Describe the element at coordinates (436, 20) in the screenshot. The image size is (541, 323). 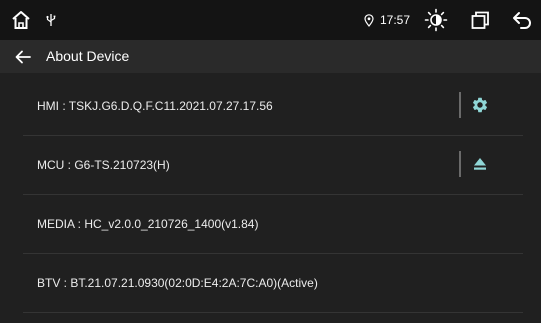
I see `brightness-icon` at that location.